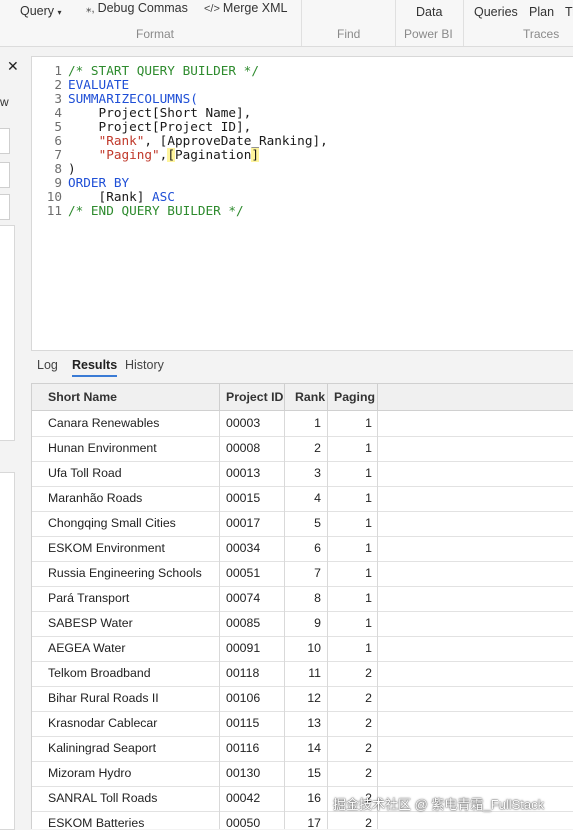  I want to click on cell-rank: 17, so click(306, 820).